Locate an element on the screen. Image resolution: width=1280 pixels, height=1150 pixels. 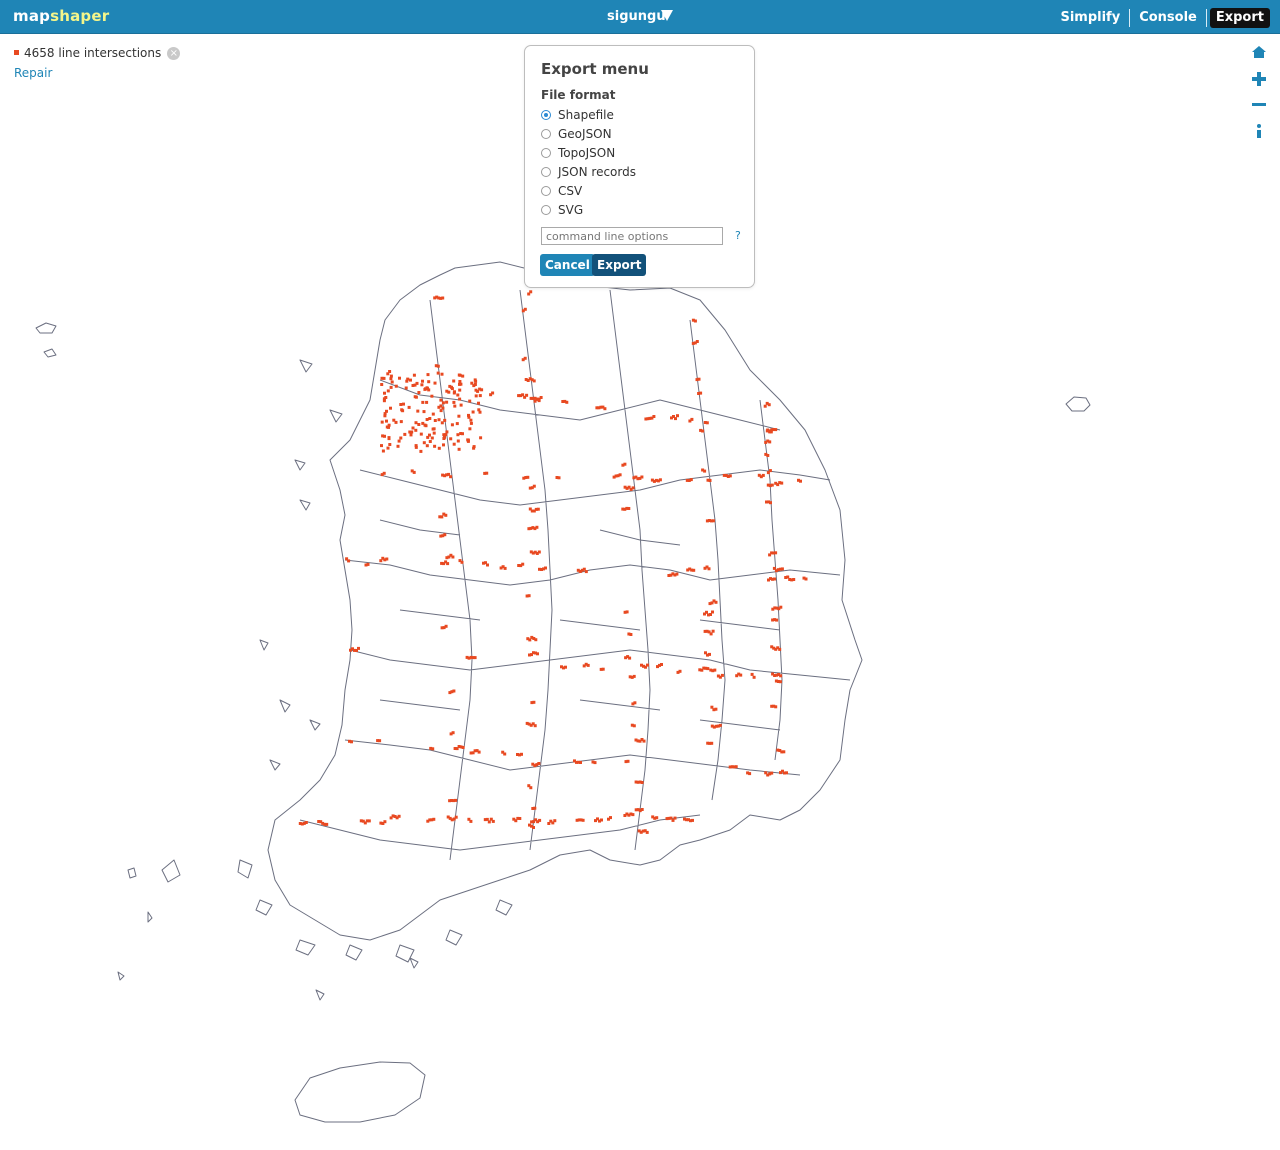
radio-shapefile is located at coordinates (546, 115).